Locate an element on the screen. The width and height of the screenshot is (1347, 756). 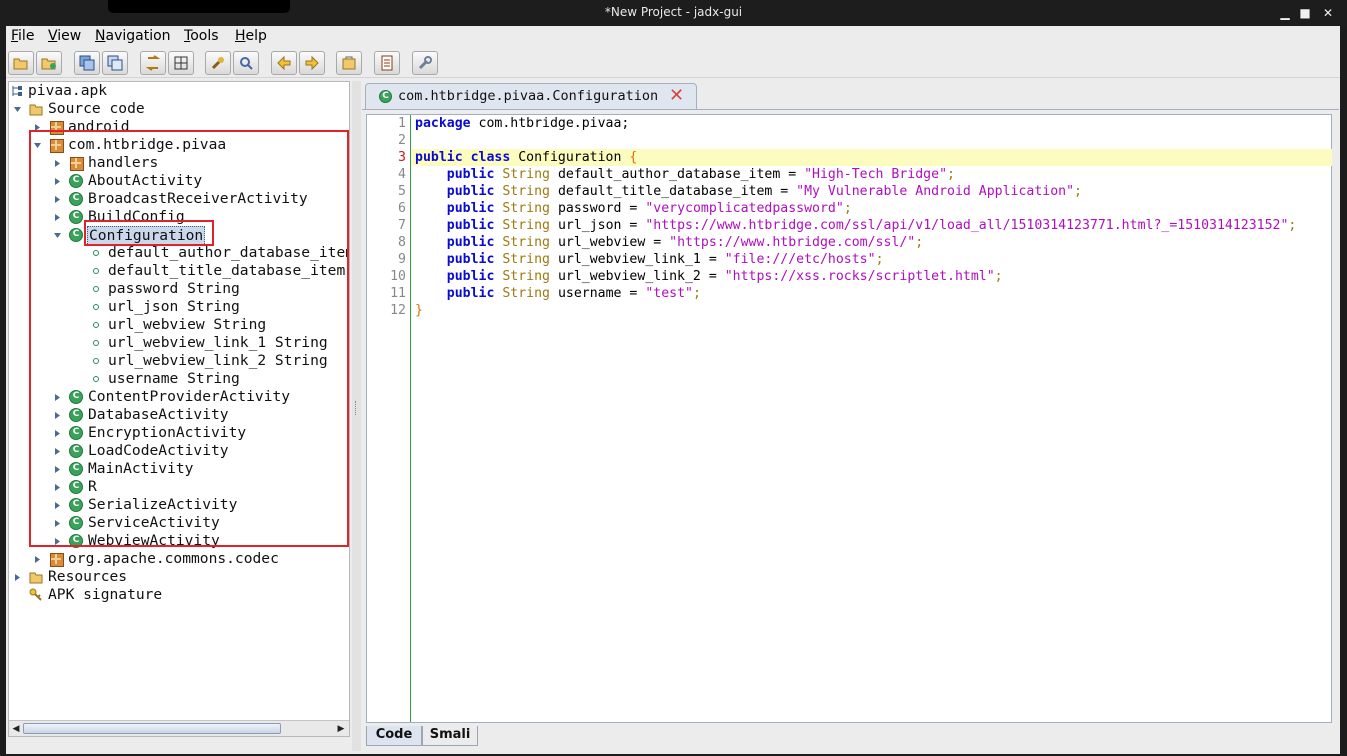
flatten-packages-button is located at coordinates (181, 63).